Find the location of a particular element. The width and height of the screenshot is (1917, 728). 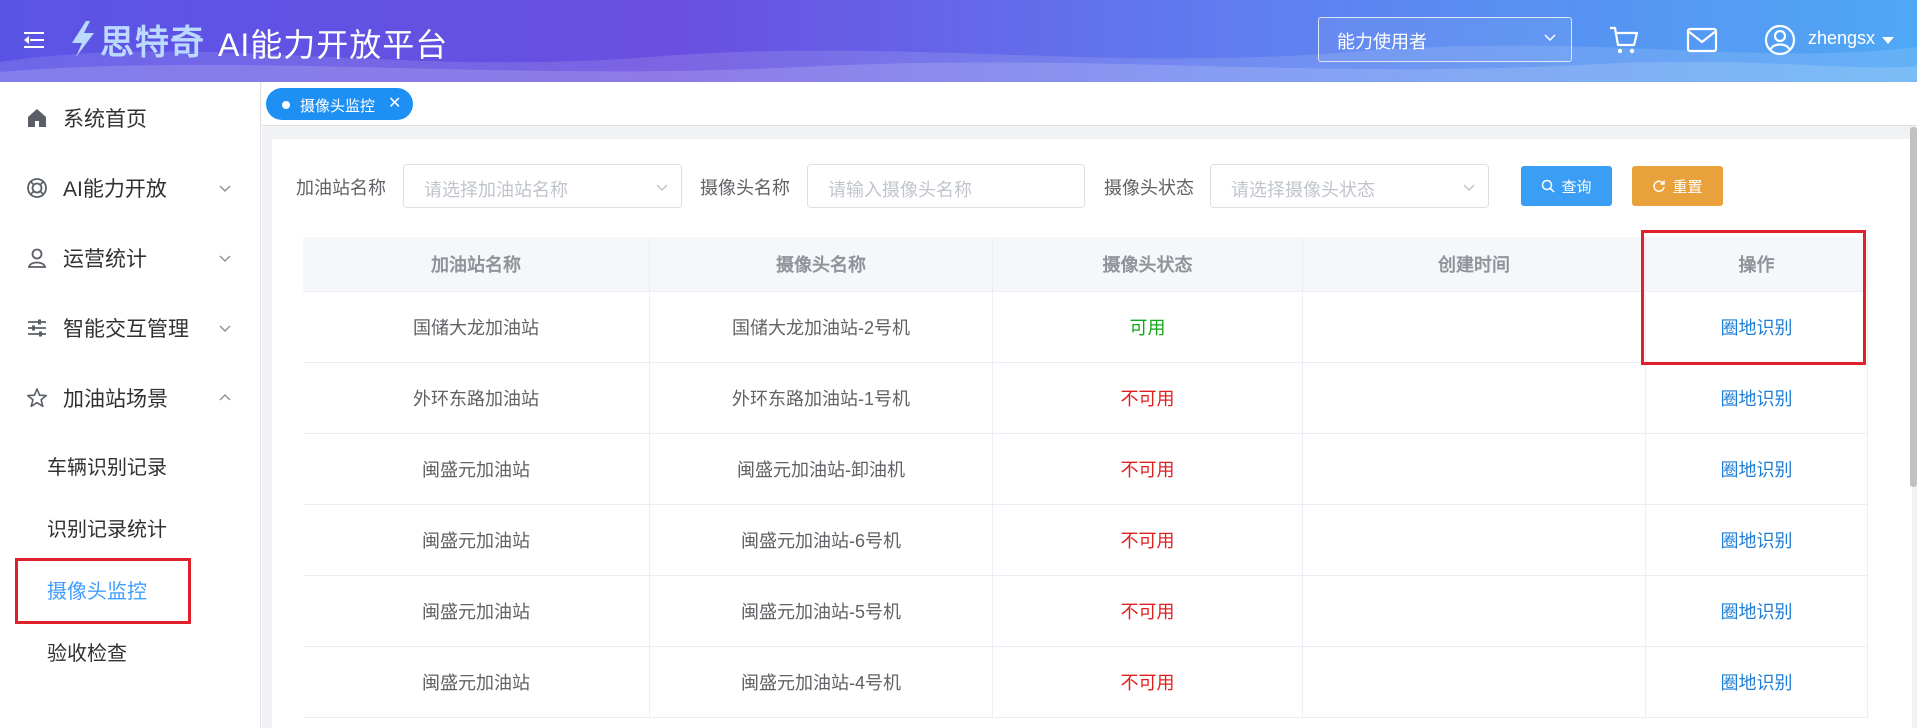

table-row: 外环东路加油站 外环东路加油站-1号机 不可用 圈地识别 is located at coordinates (1085, 398).